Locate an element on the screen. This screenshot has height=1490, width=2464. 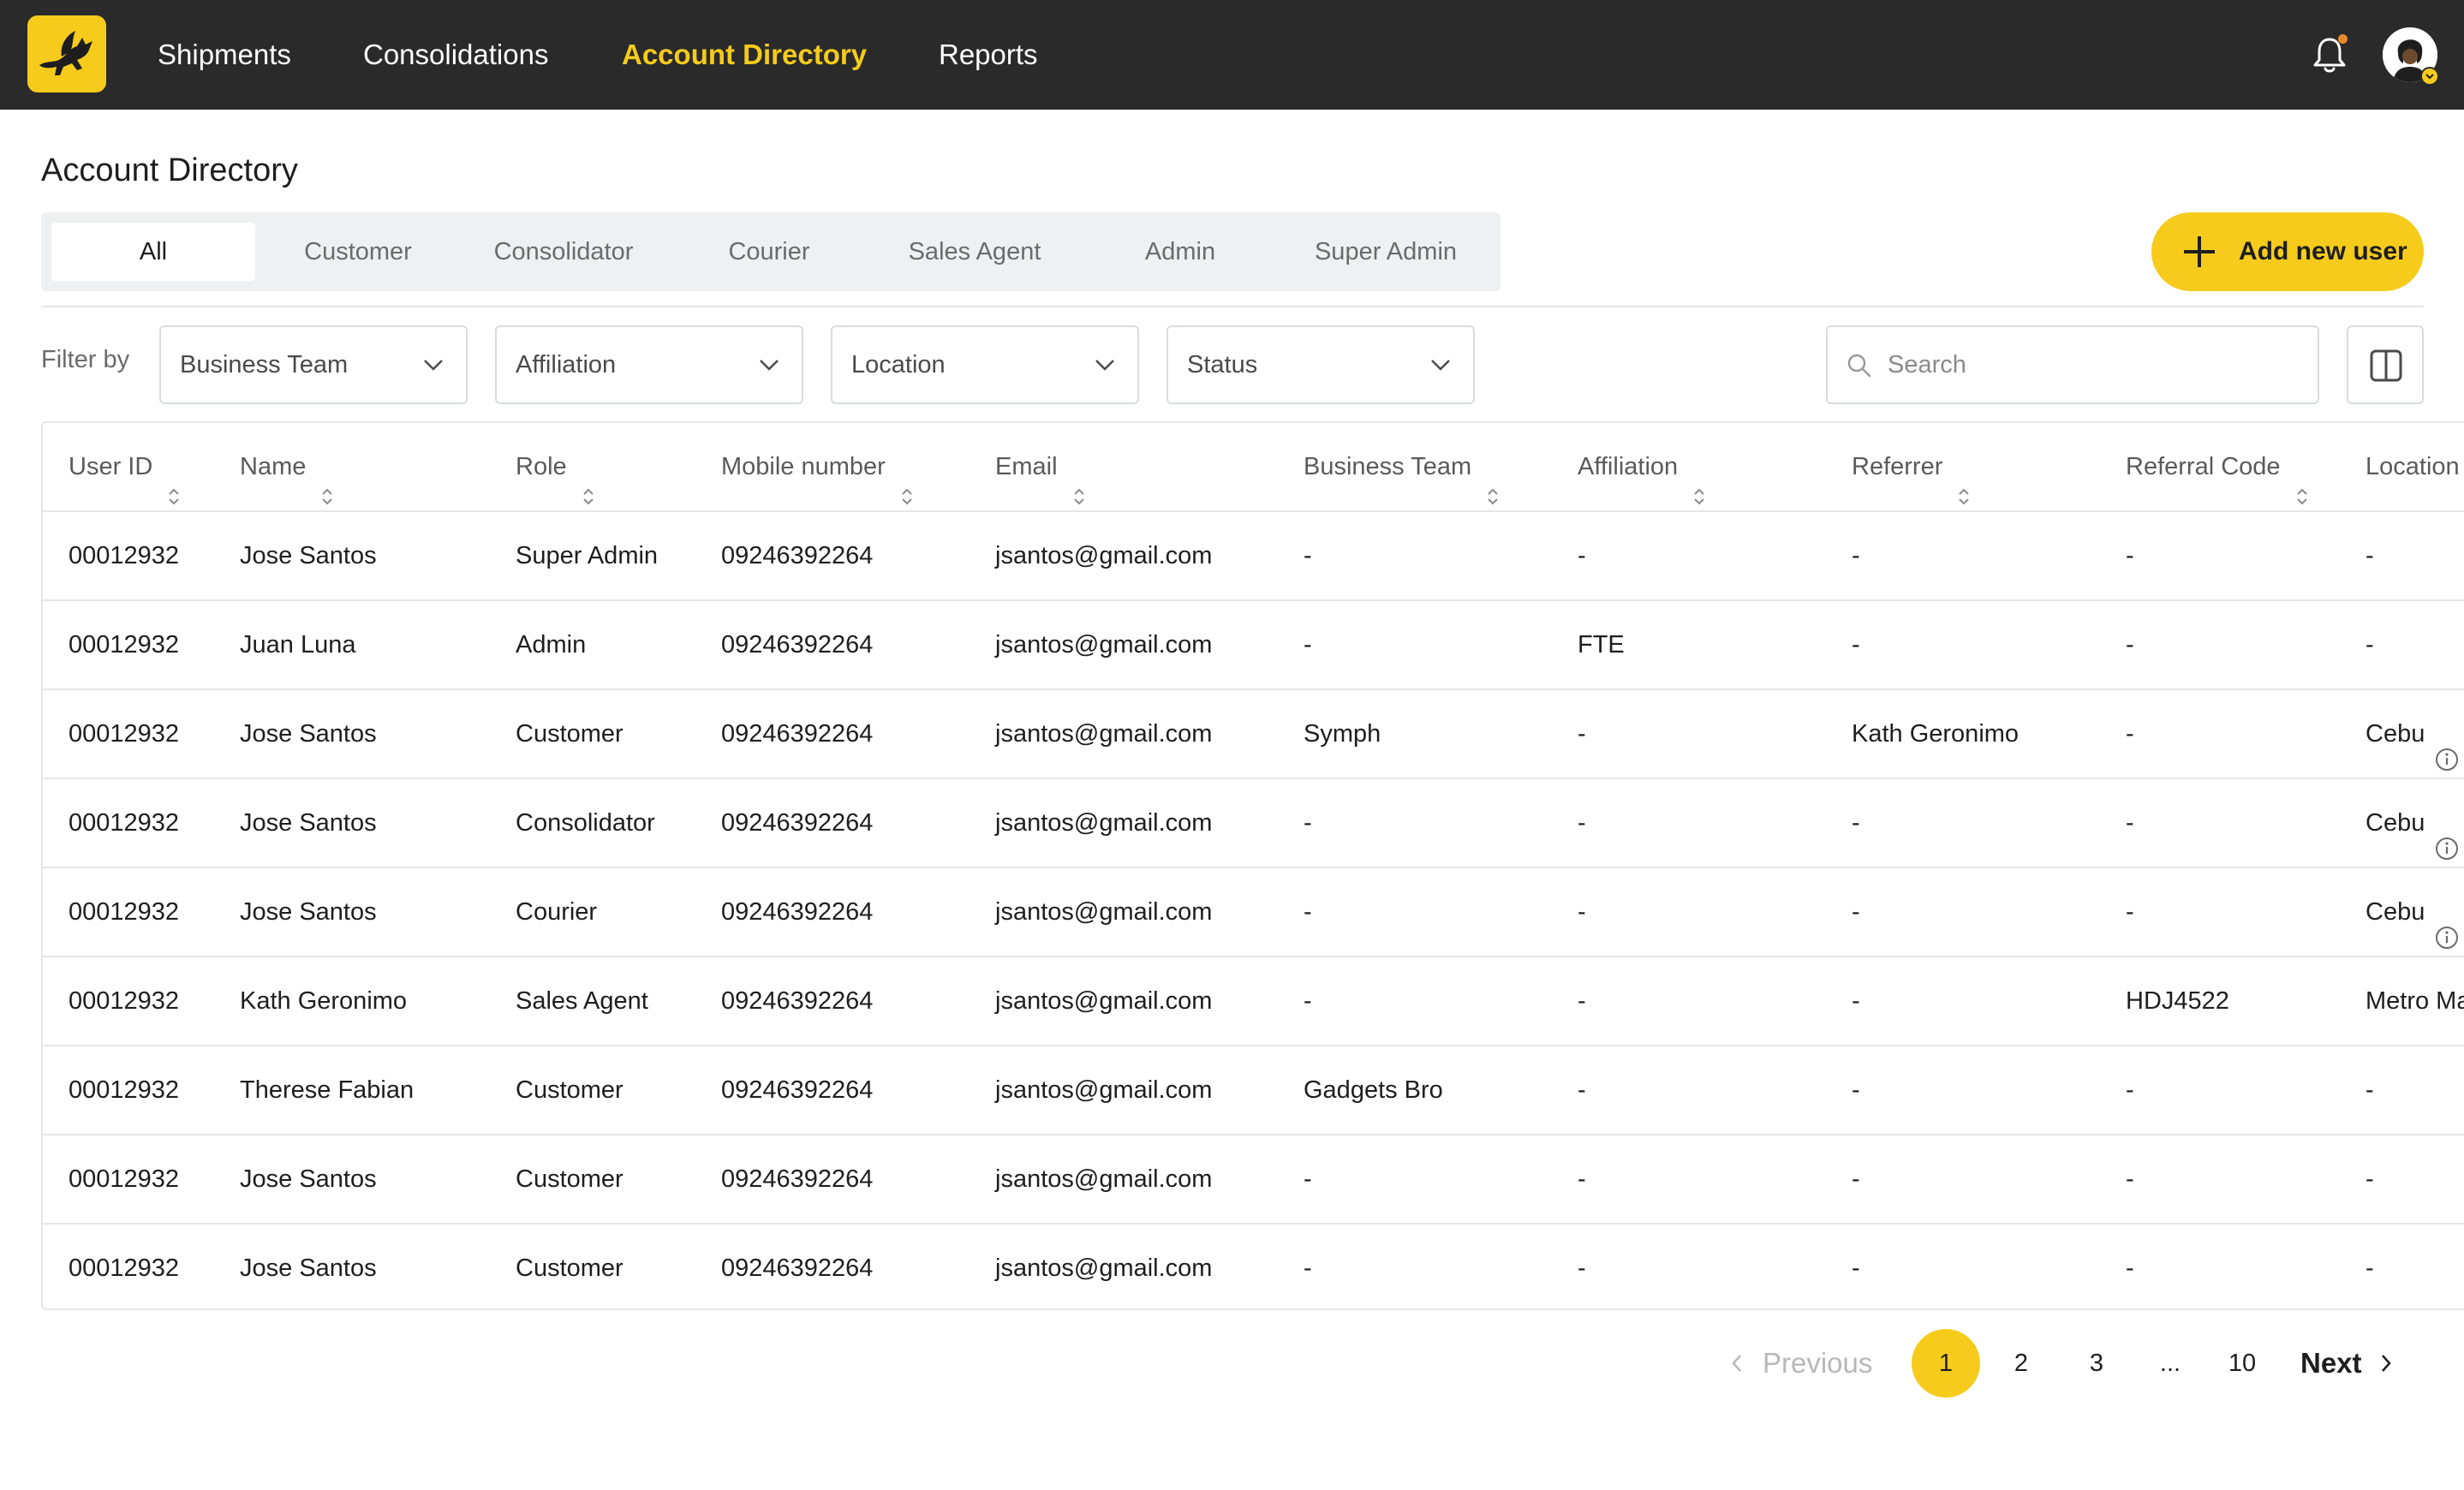
business-team-filter: Business Team is located at coordinates (314, 364).